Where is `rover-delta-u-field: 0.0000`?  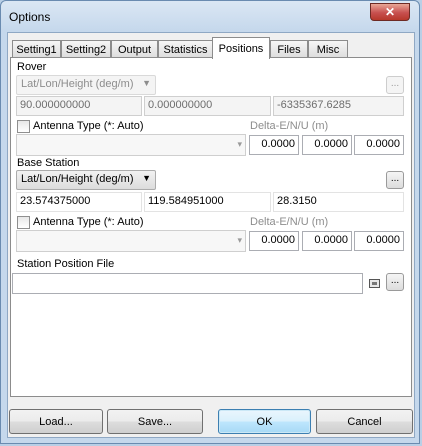 rover-delta-u-field: 0.0000 is located at coordinates (379, 145).